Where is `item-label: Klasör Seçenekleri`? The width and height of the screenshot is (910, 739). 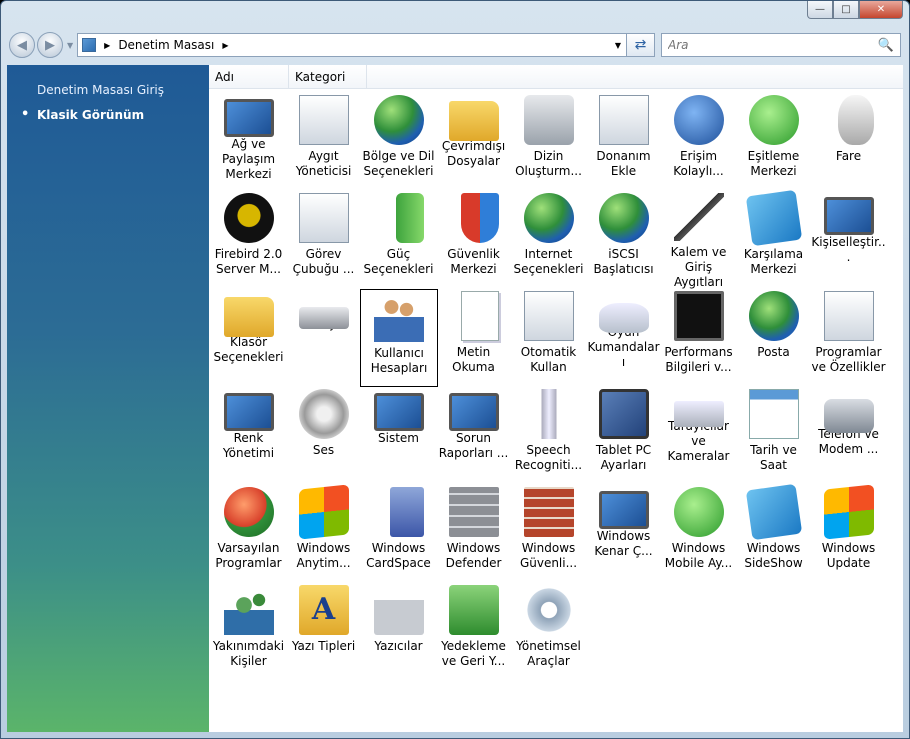 item-label: Klasör Seçenekleri is located at coordinates (248, 349).